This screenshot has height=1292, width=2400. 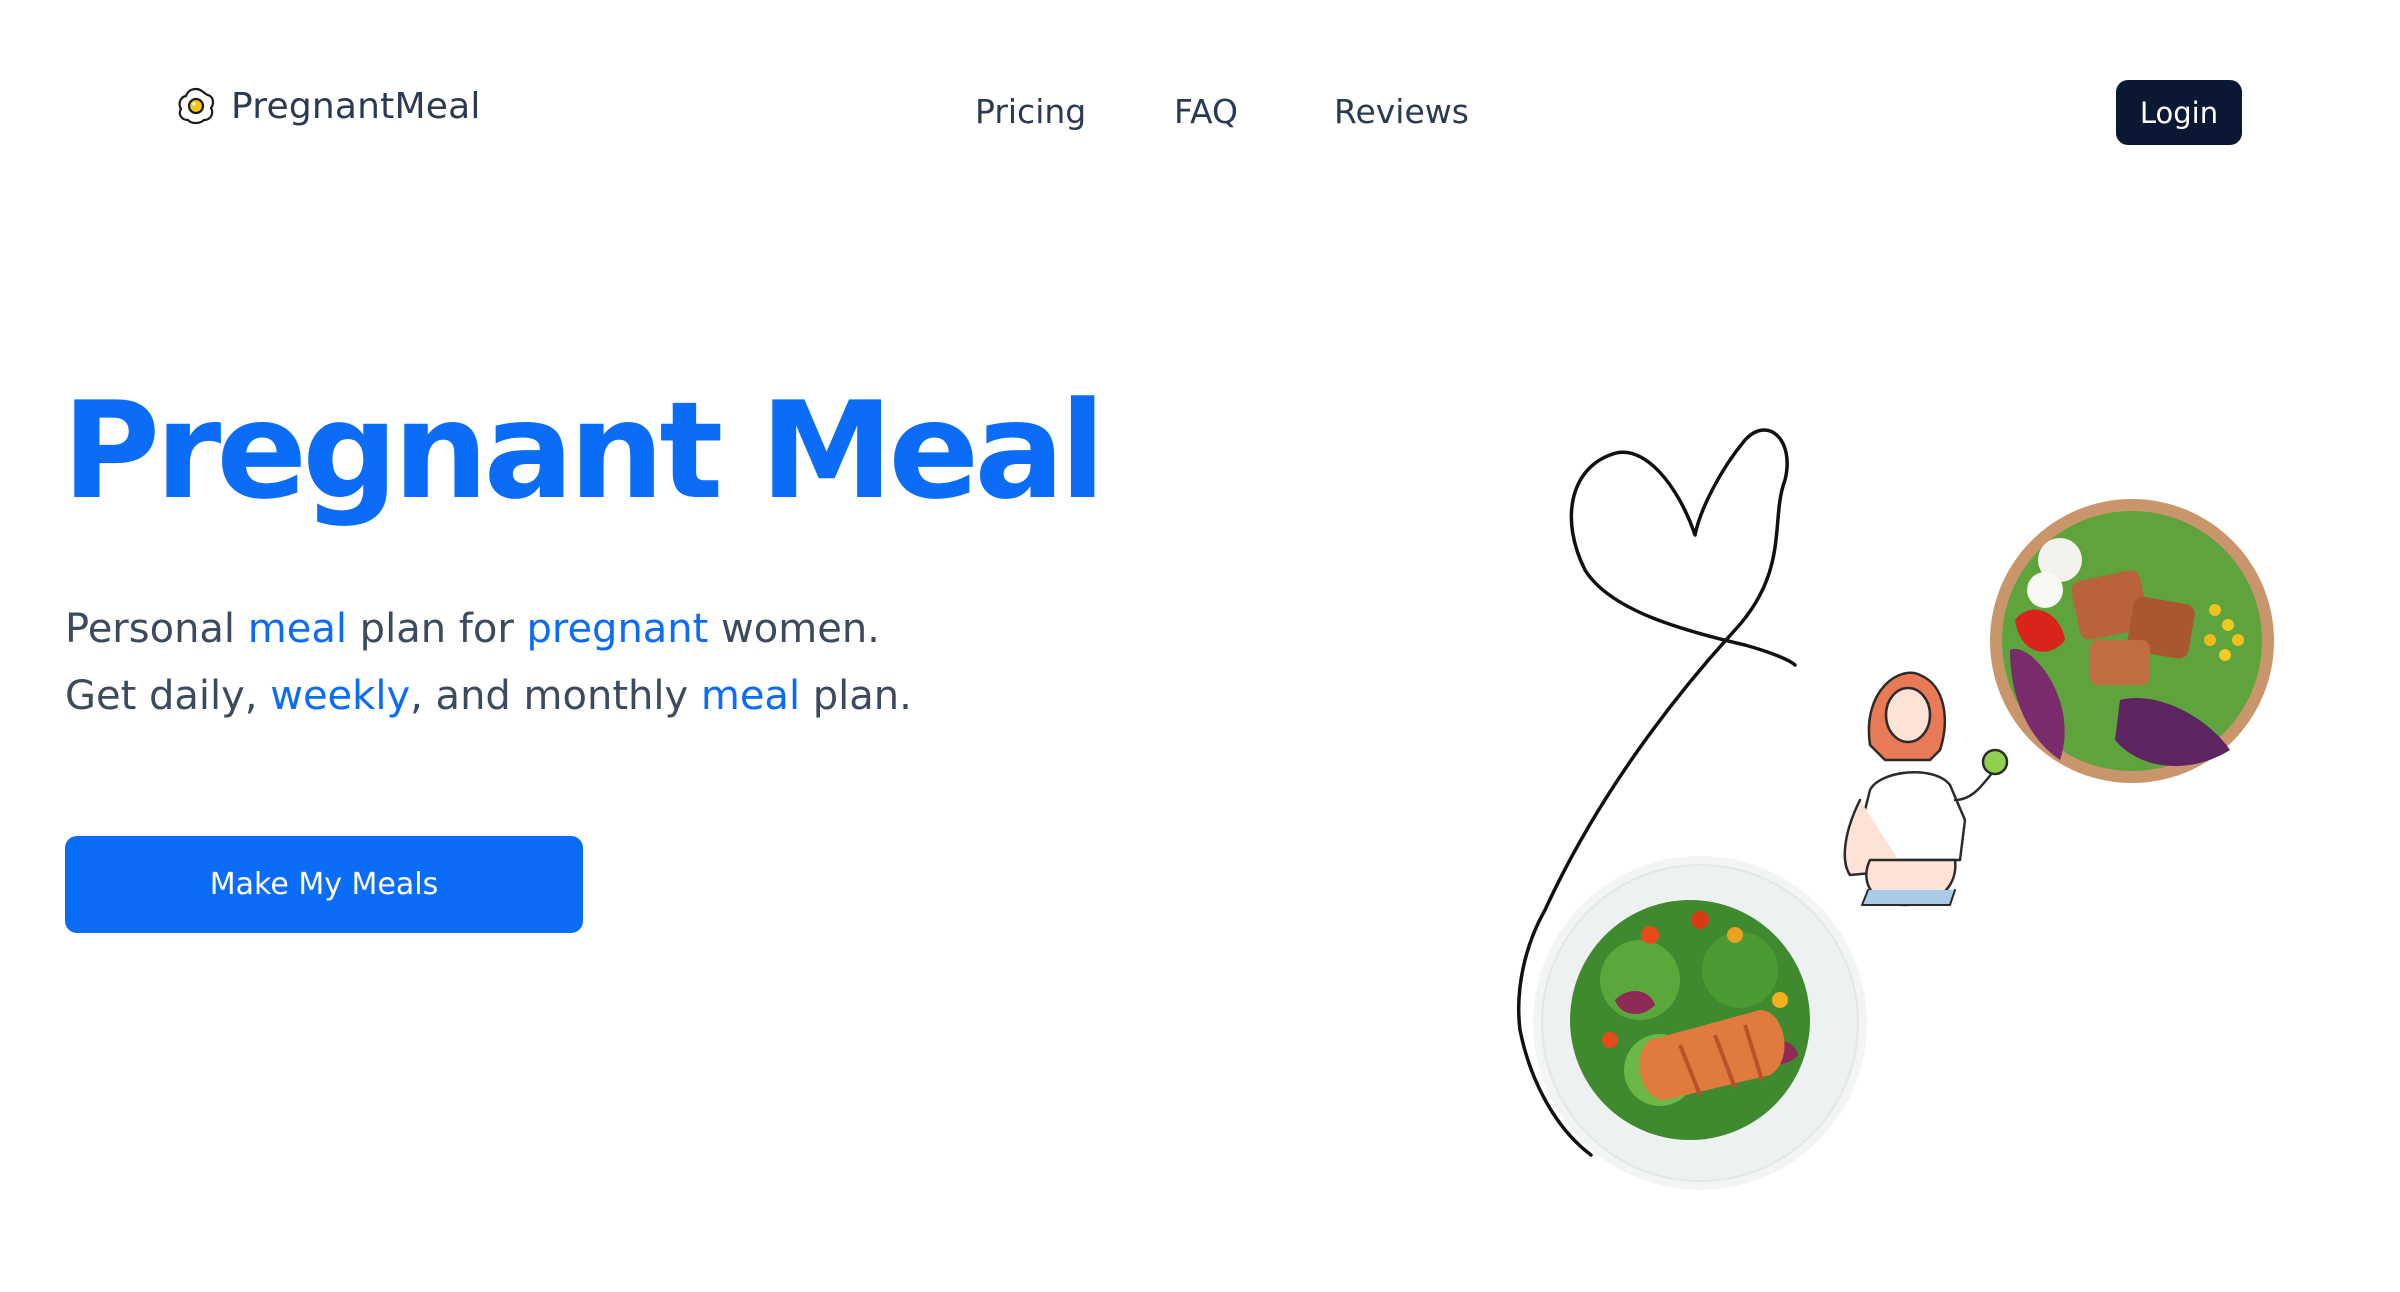 I want to click on salad-bowl-image, so click(x=2132, y=641).